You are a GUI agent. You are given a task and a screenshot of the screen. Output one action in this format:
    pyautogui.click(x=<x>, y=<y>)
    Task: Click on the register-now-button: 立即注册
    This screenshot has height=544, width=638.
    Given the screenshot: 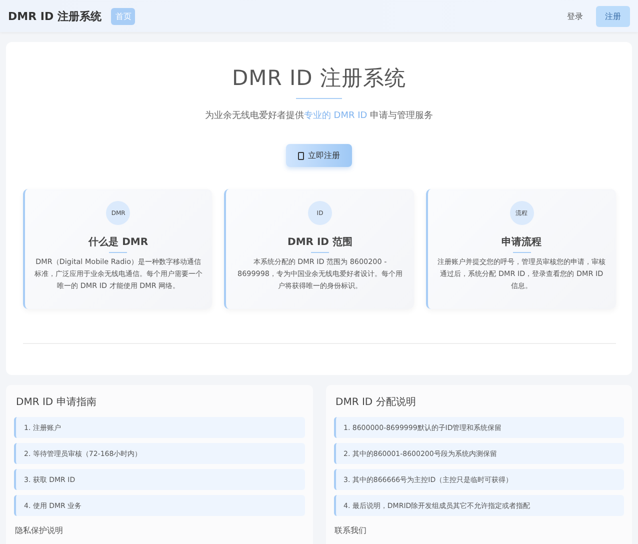 What is the action you would take?
    pyautogui.click(x=319, y=155)
    